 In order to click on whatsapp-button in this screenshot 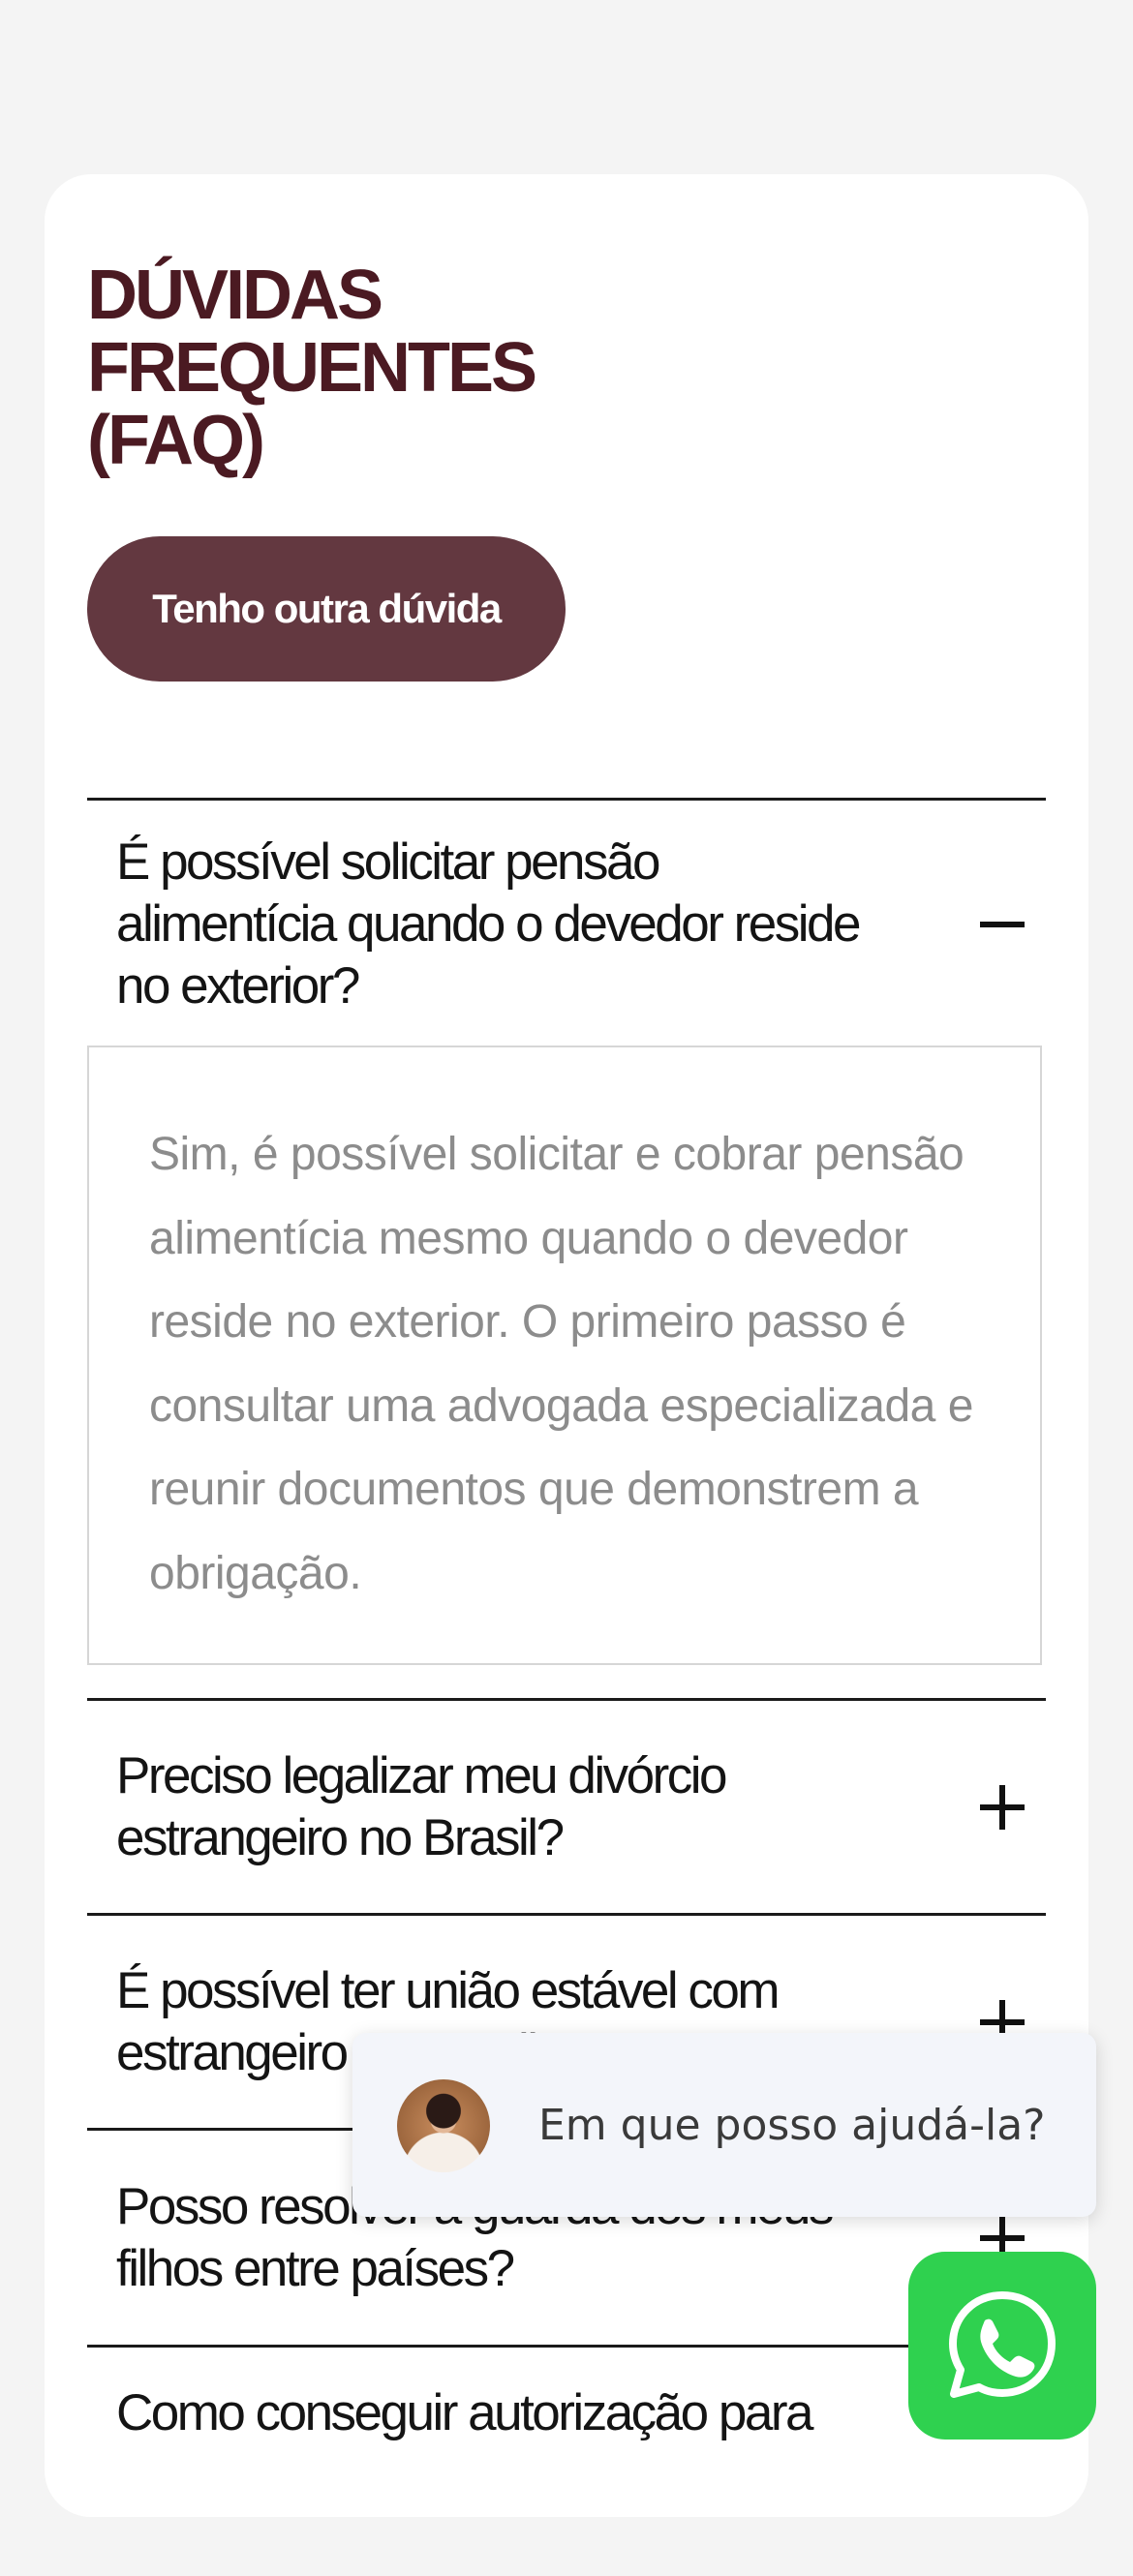, I will do `click(1002, 2346)`.